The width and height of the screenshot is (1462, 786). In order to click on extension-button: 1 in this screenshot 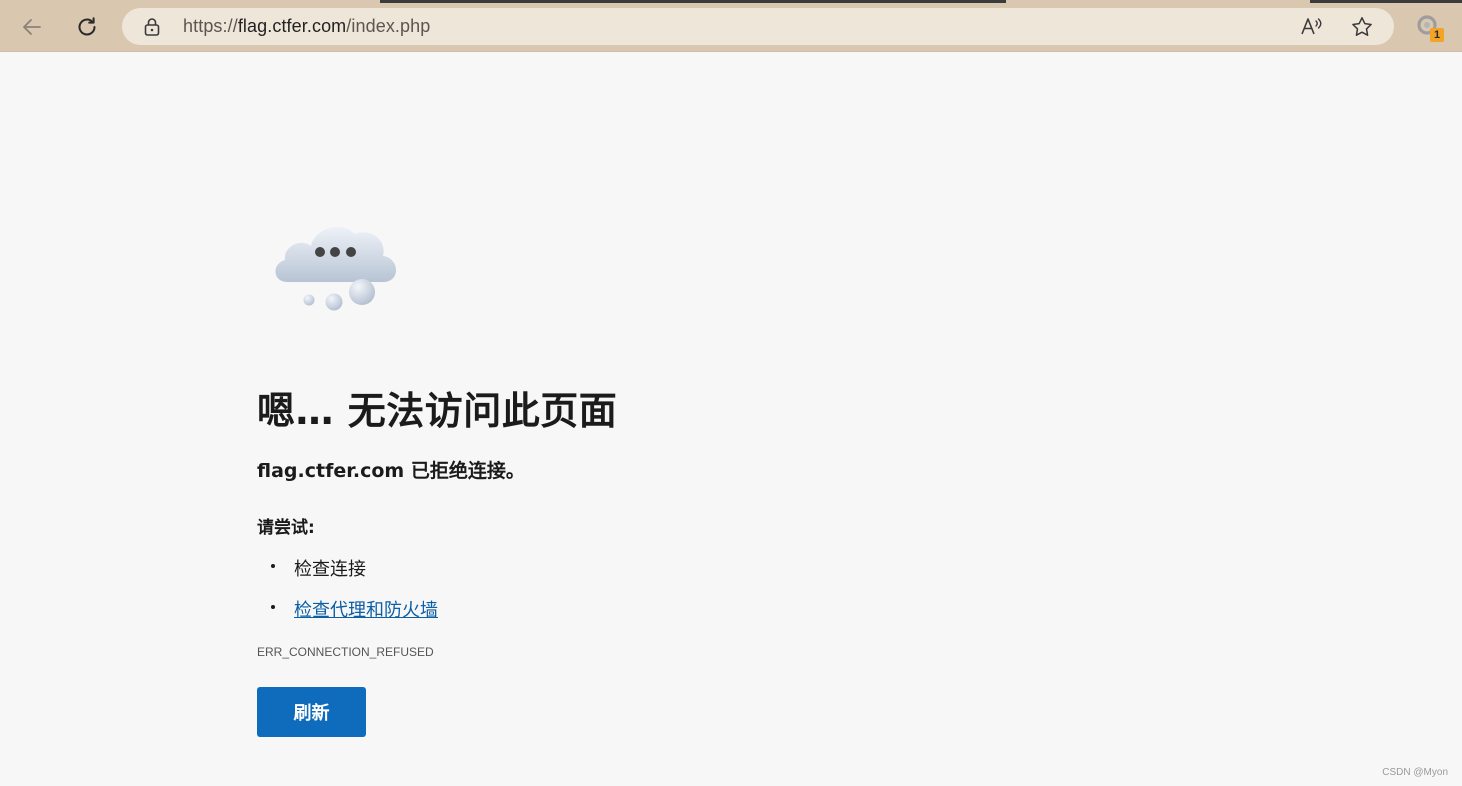, I will do `click(1430, 28)`.